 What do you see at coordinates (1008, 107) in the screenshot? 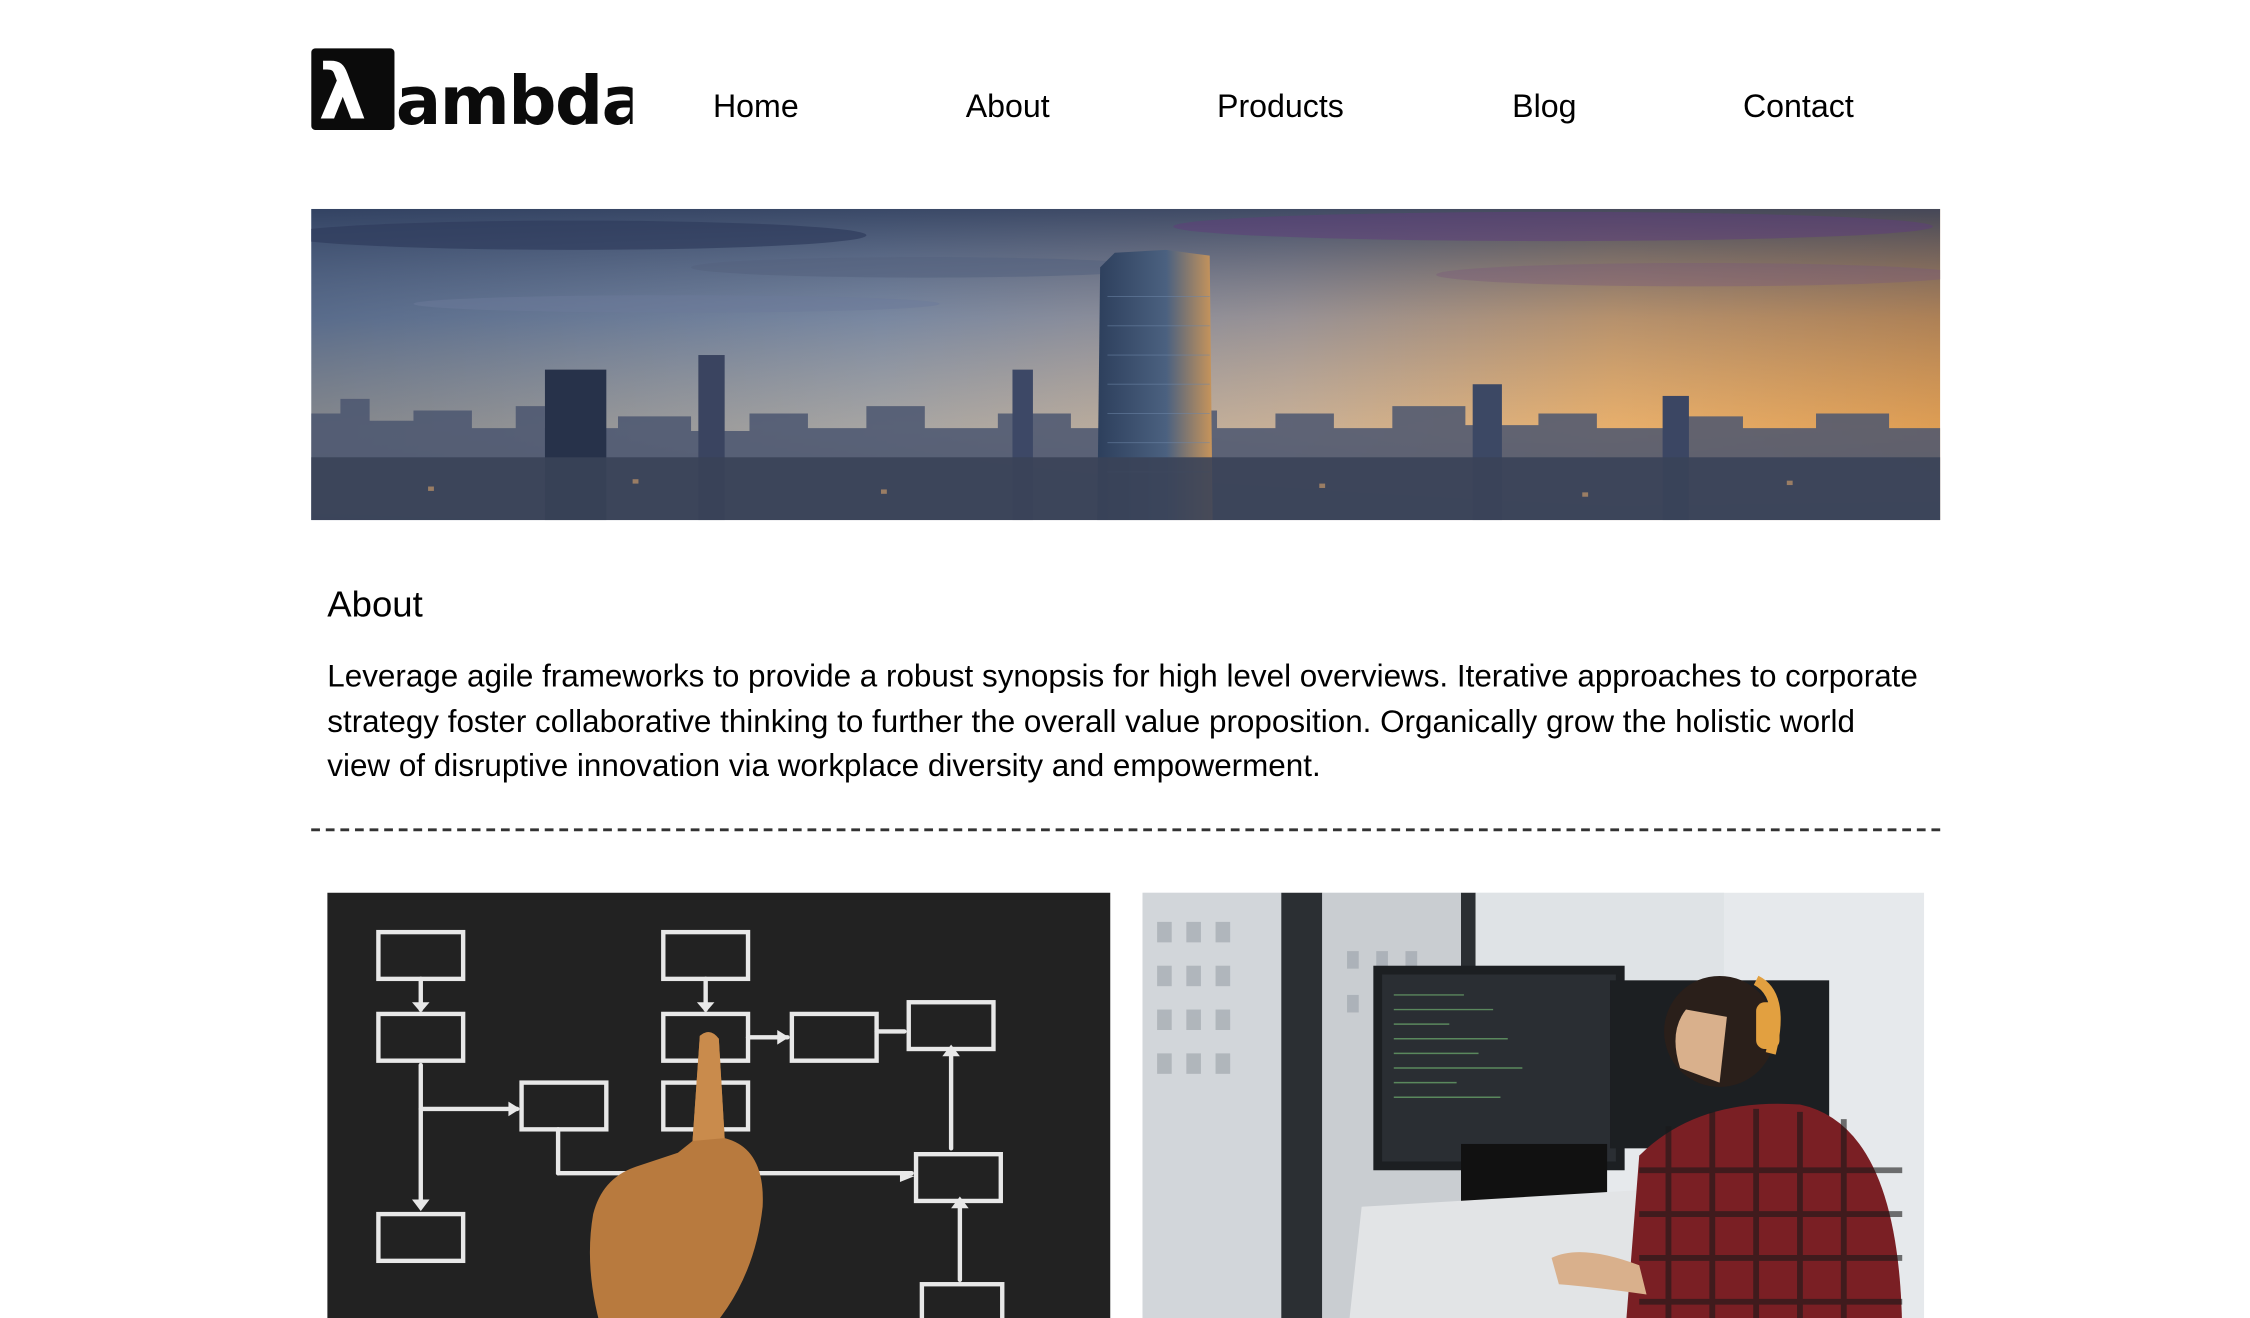
I see `nav-about-link: About` at bounding box center [1008, 107].